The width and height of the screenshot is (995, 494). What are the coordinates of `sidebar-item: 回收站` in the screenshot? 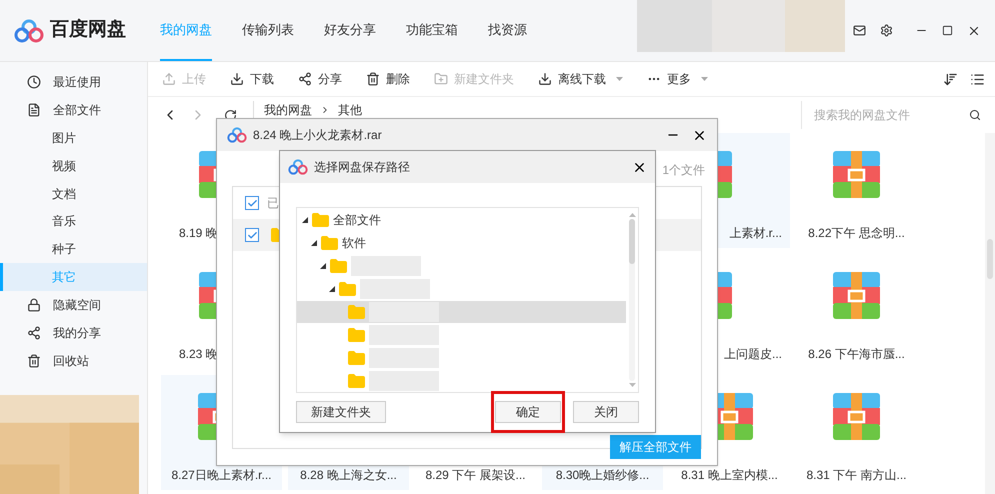 It's located at (73, 360).